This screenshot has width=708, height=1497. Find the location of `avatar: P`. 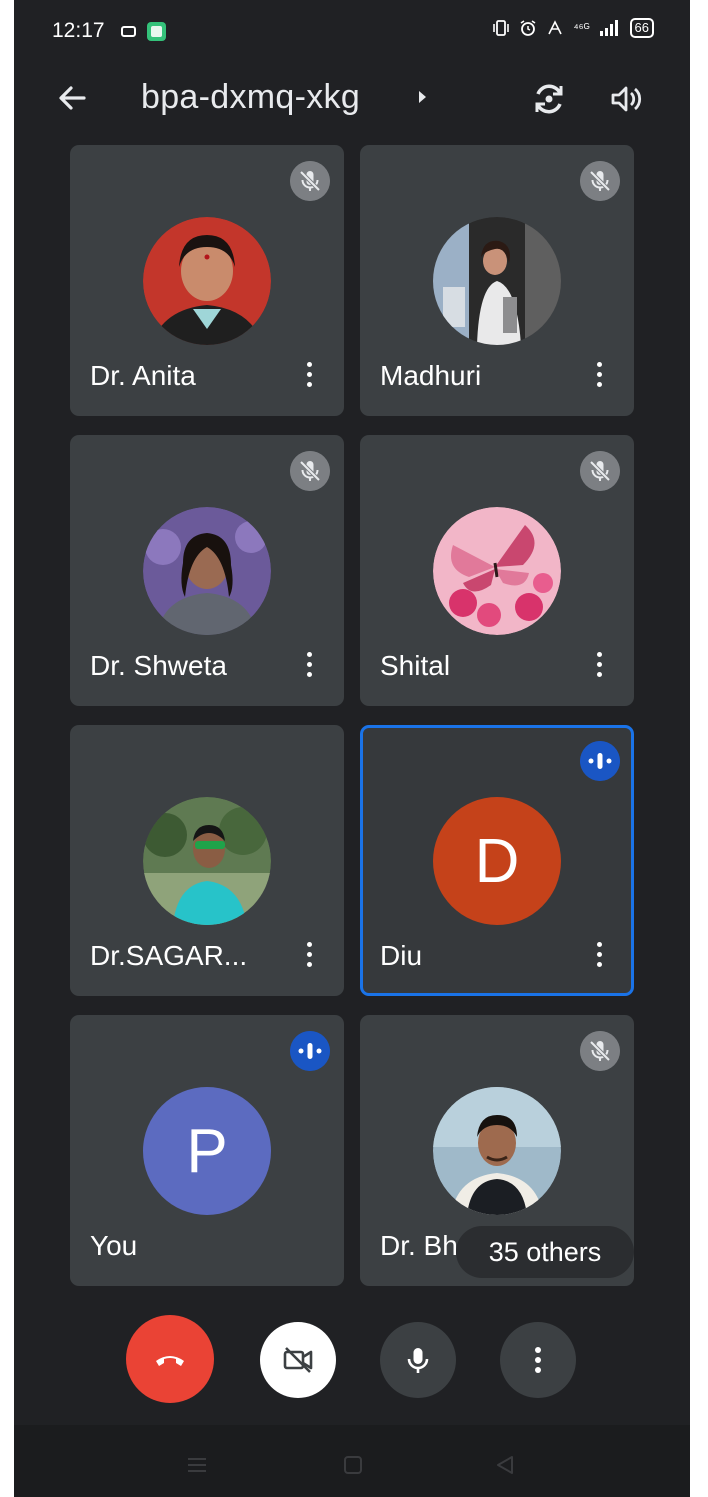

avatar: P is located at coordinates (207, 1151).